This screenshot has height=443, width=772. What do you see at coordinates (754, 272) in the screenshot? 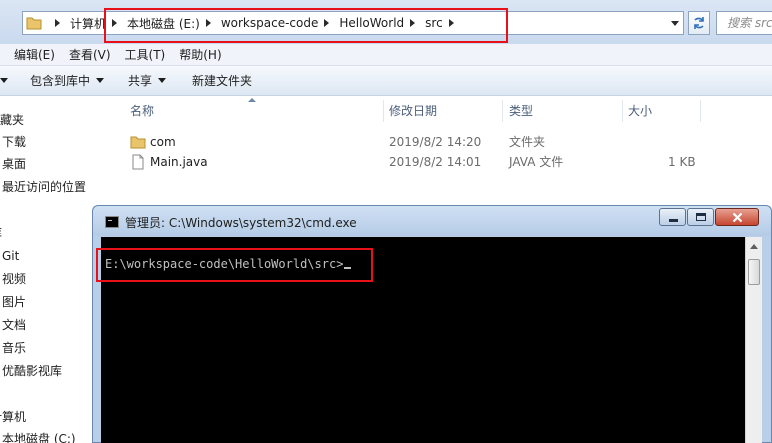
I see `scroll-thumb` at bounding box center [754, 272].